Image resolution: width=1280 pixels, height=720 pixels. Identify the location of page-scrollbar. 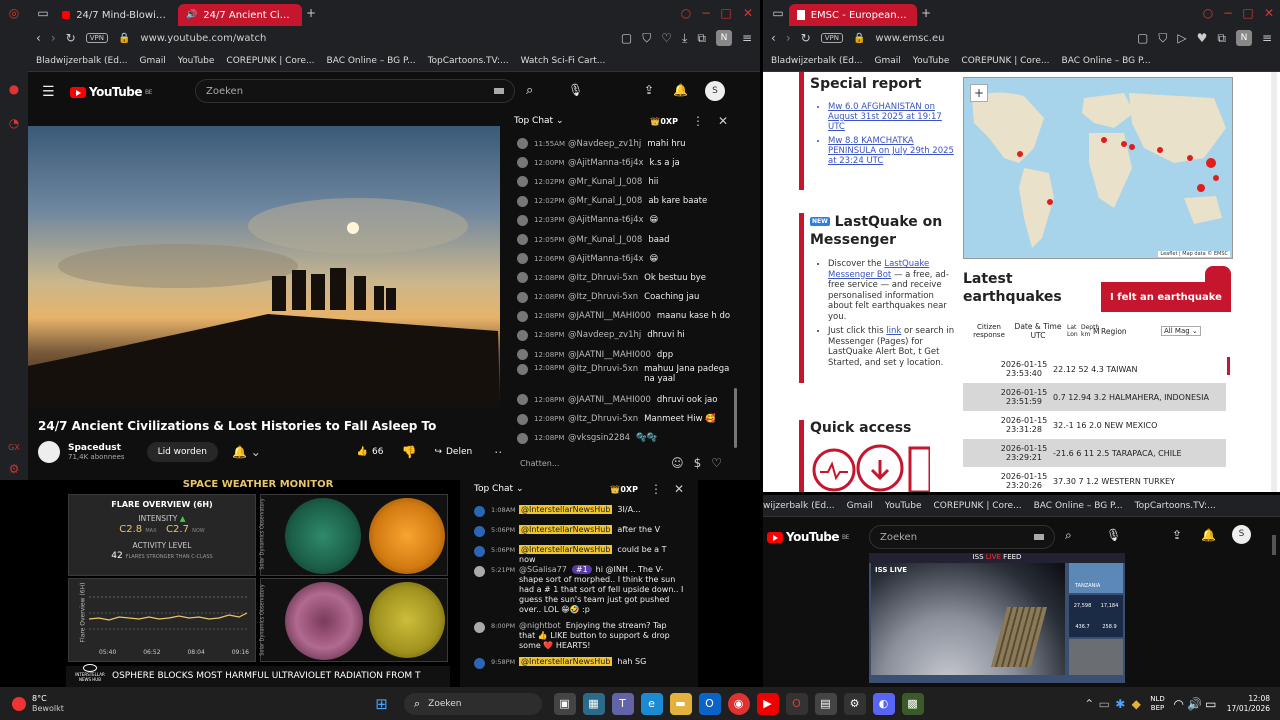
(1274, 282).